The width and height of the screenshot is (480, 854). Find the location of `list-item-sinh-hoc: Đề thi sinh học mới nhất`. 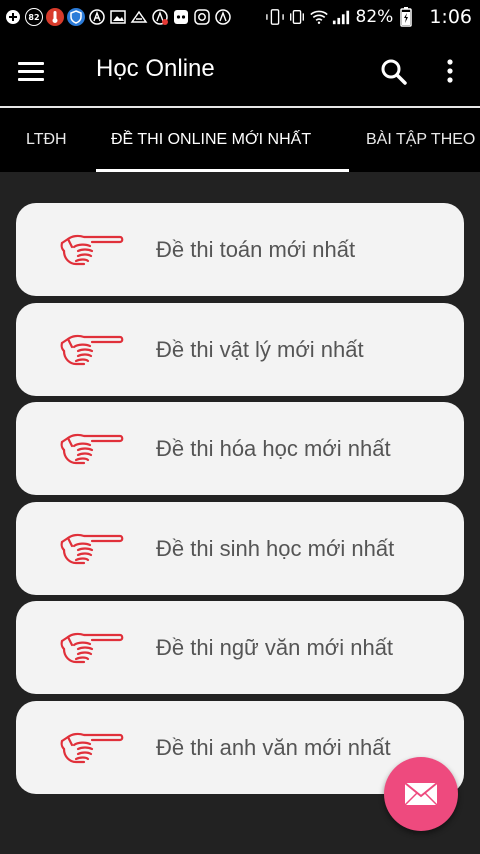

list-item-sinh-hoc: Đề thi sinh học mới nhất is located at coordinates (240, 548).